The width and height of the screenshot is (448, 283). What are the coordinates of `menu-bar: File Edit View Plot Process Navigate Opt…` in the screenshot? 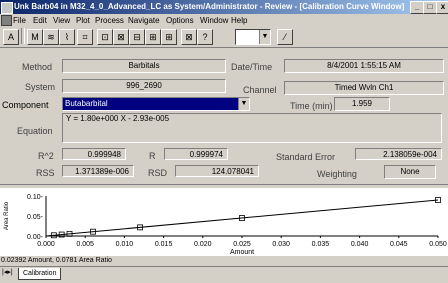 It's located at (224, 20).